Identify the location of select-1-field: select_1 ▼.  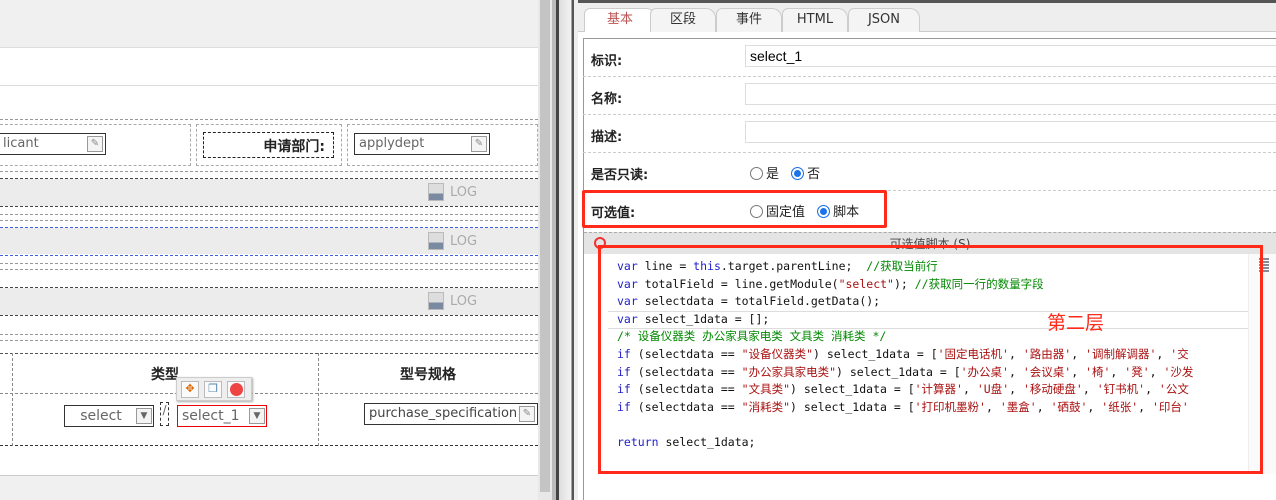
(222, 416).